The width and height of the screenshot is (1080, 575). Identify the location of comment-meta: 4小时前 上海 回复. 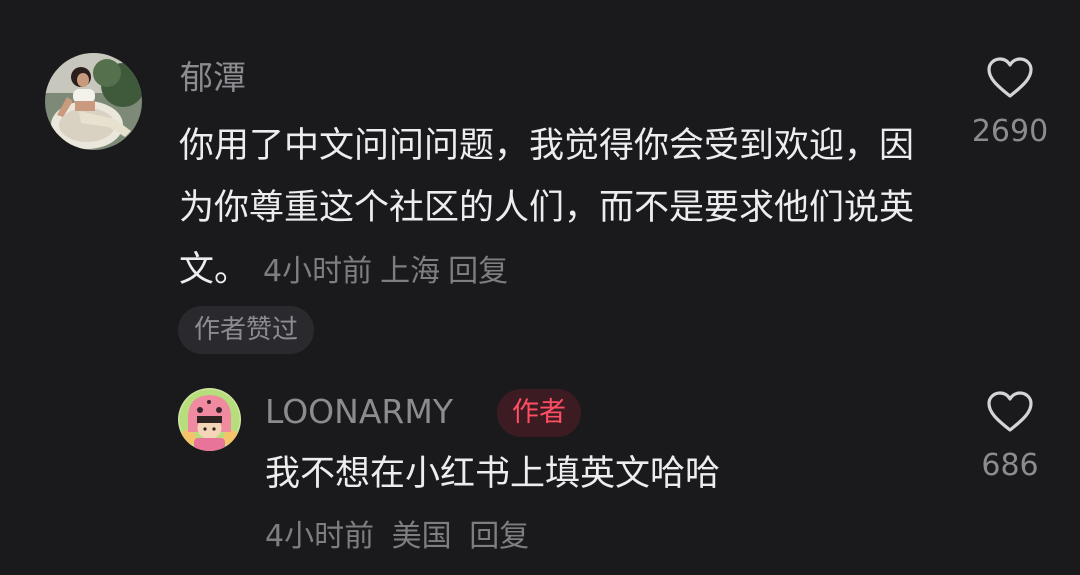
(385, 271).